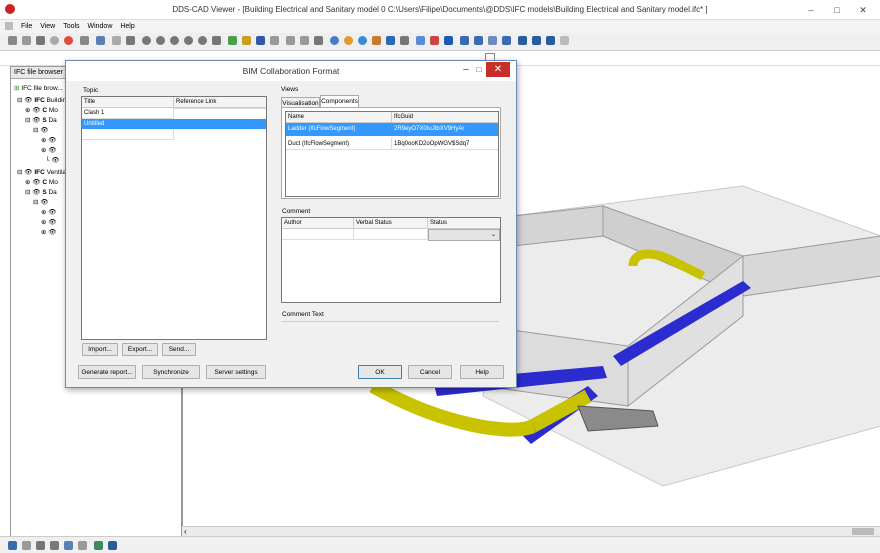  Describe the element at coordinates (318, 234) in the screenshot. I see `author-cell` at that location.